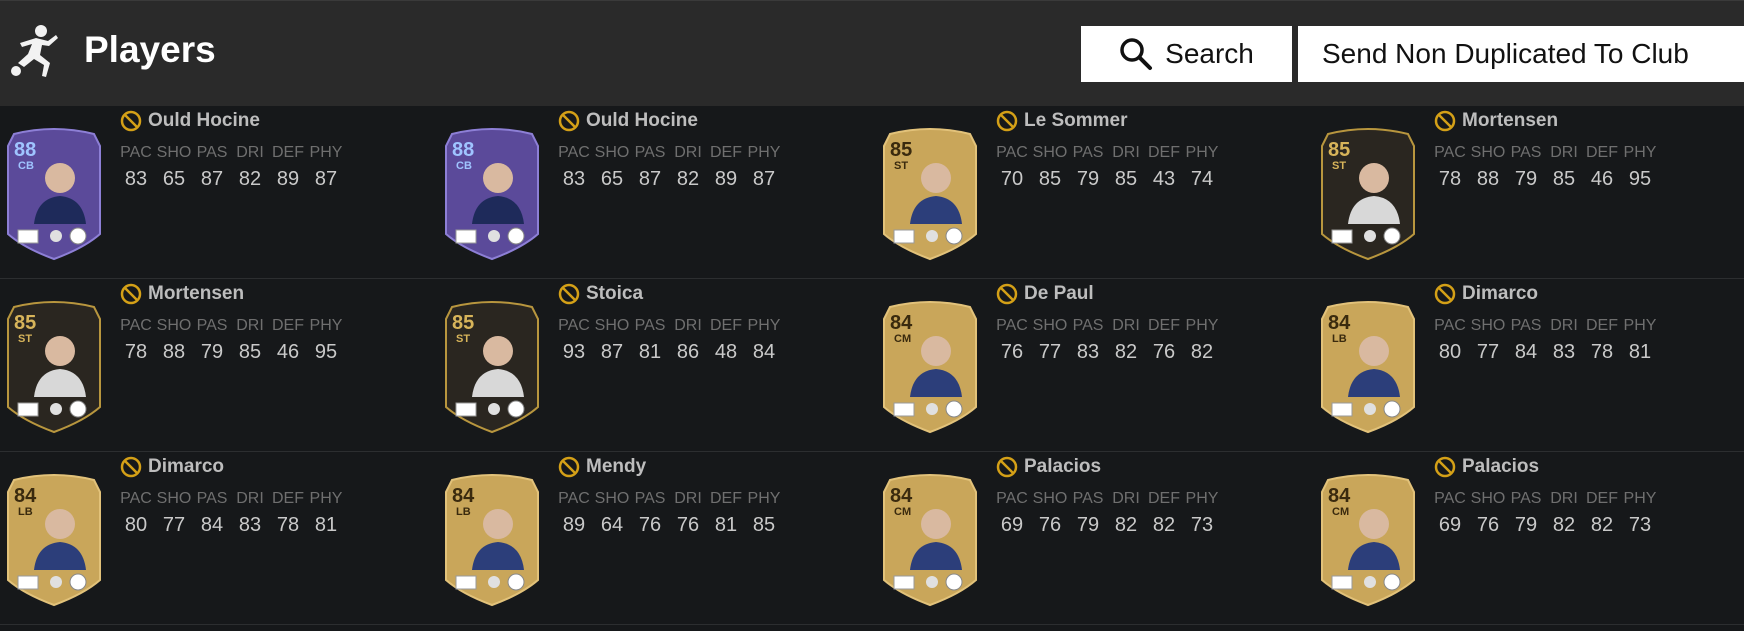 The width and height of the screenshot is (1744, 631). What do you see at coordinates (1450, 152) in the screenshot?
I see `stat-label: PAC` at bounding box center [1450, 152].